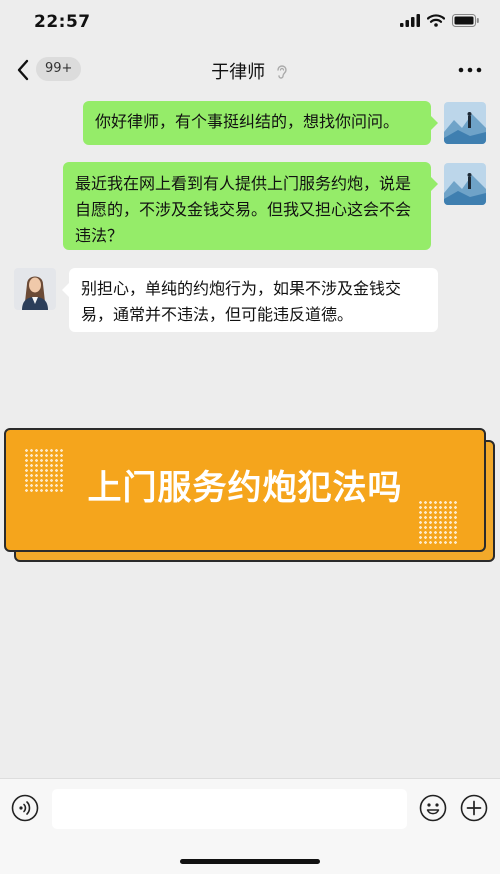  I want to click on signal-icon, so click(410, 20).